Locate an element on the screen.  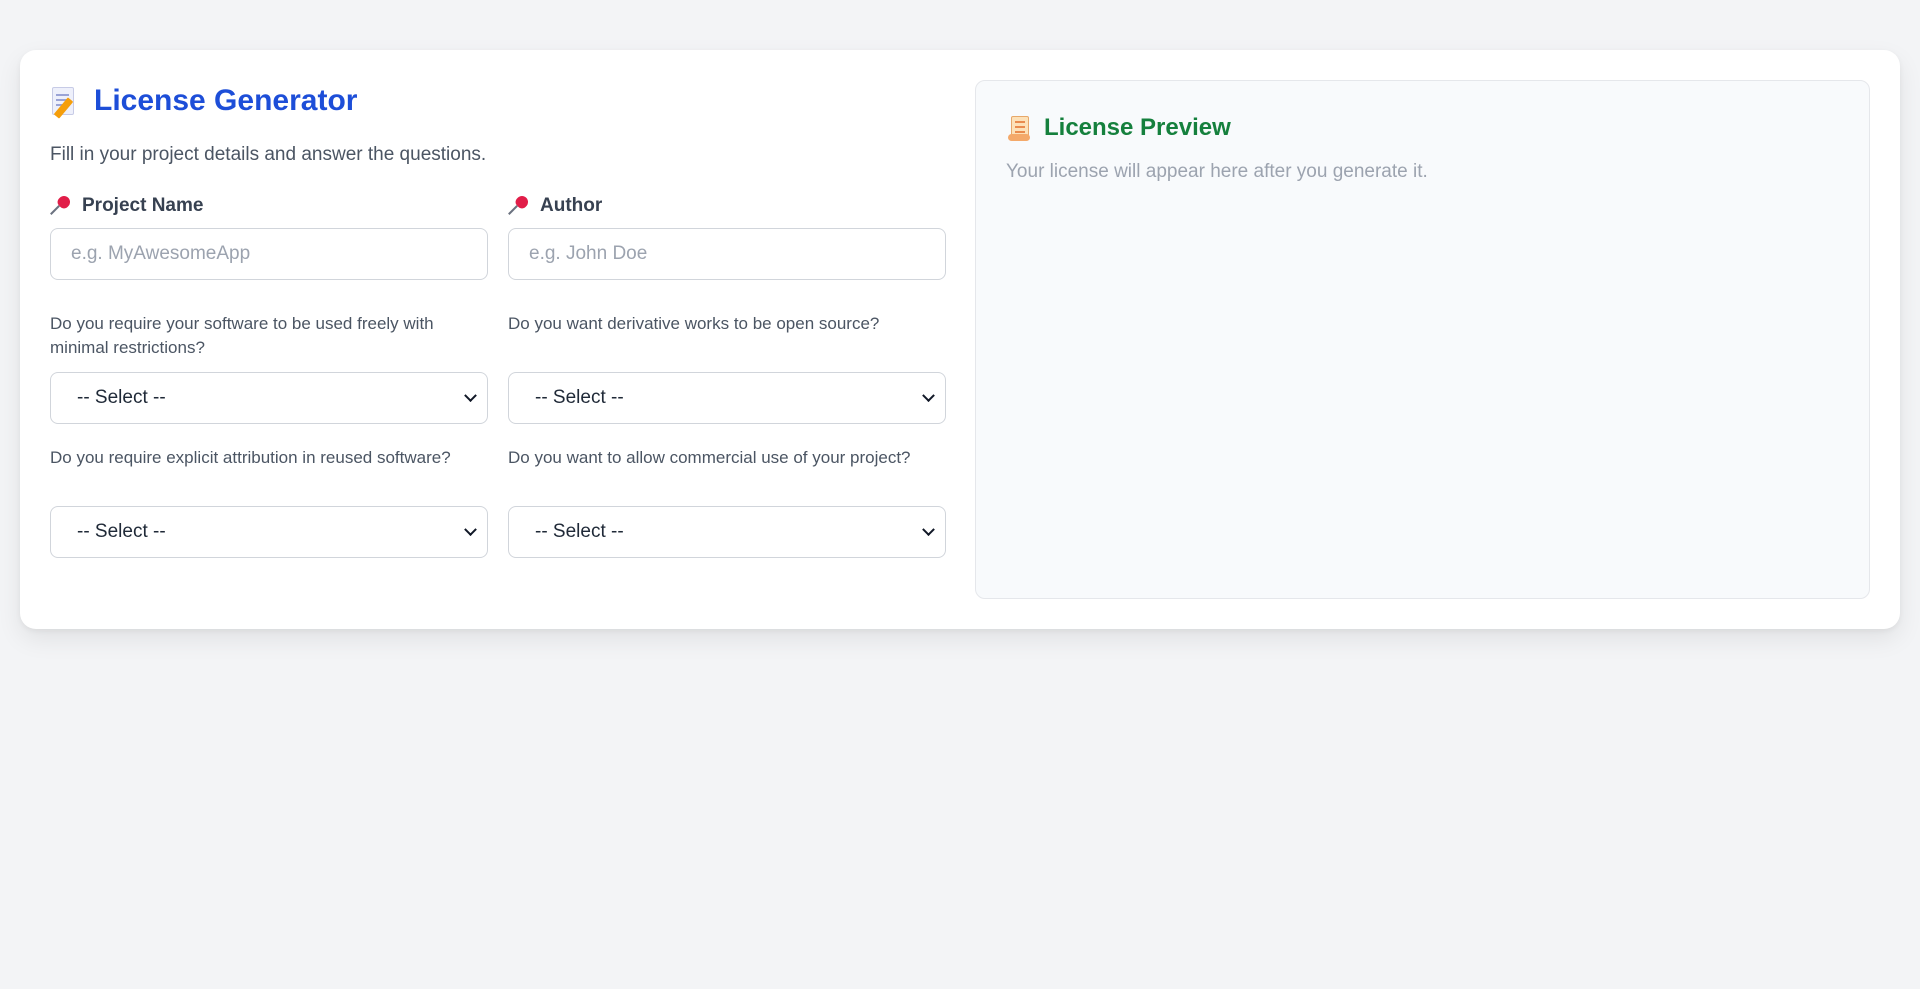
memo-icon is located at coordinates (65, 102).